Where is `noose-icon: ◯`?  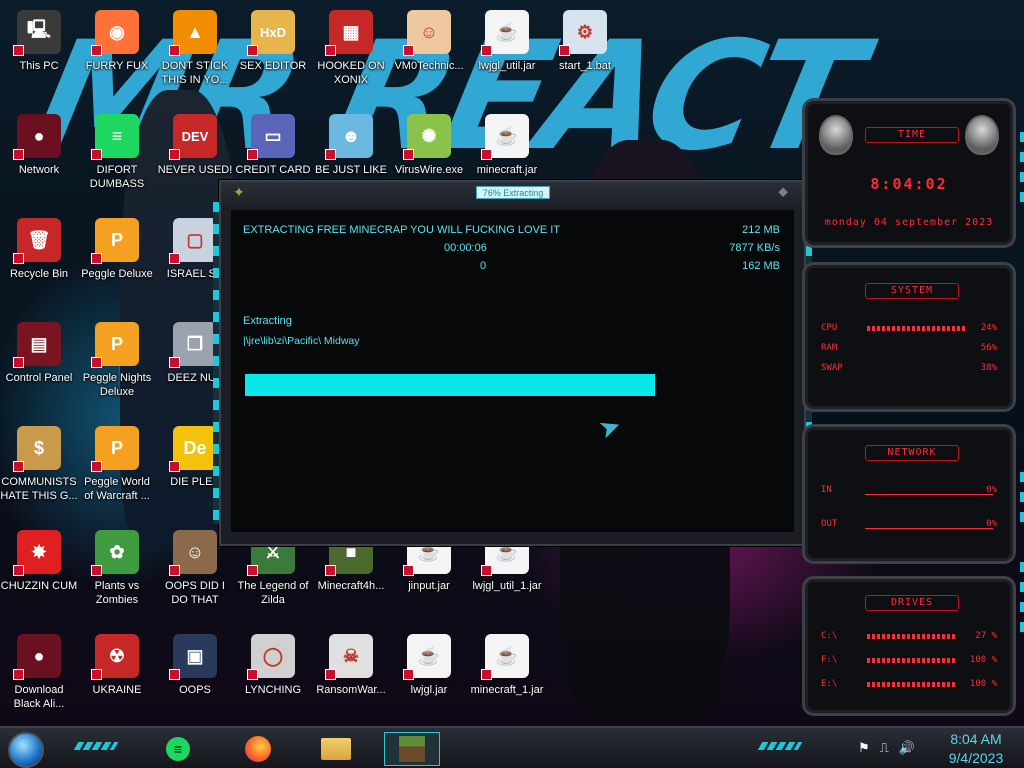 noose-icon: ◯ is located at coordinates (271, 657).